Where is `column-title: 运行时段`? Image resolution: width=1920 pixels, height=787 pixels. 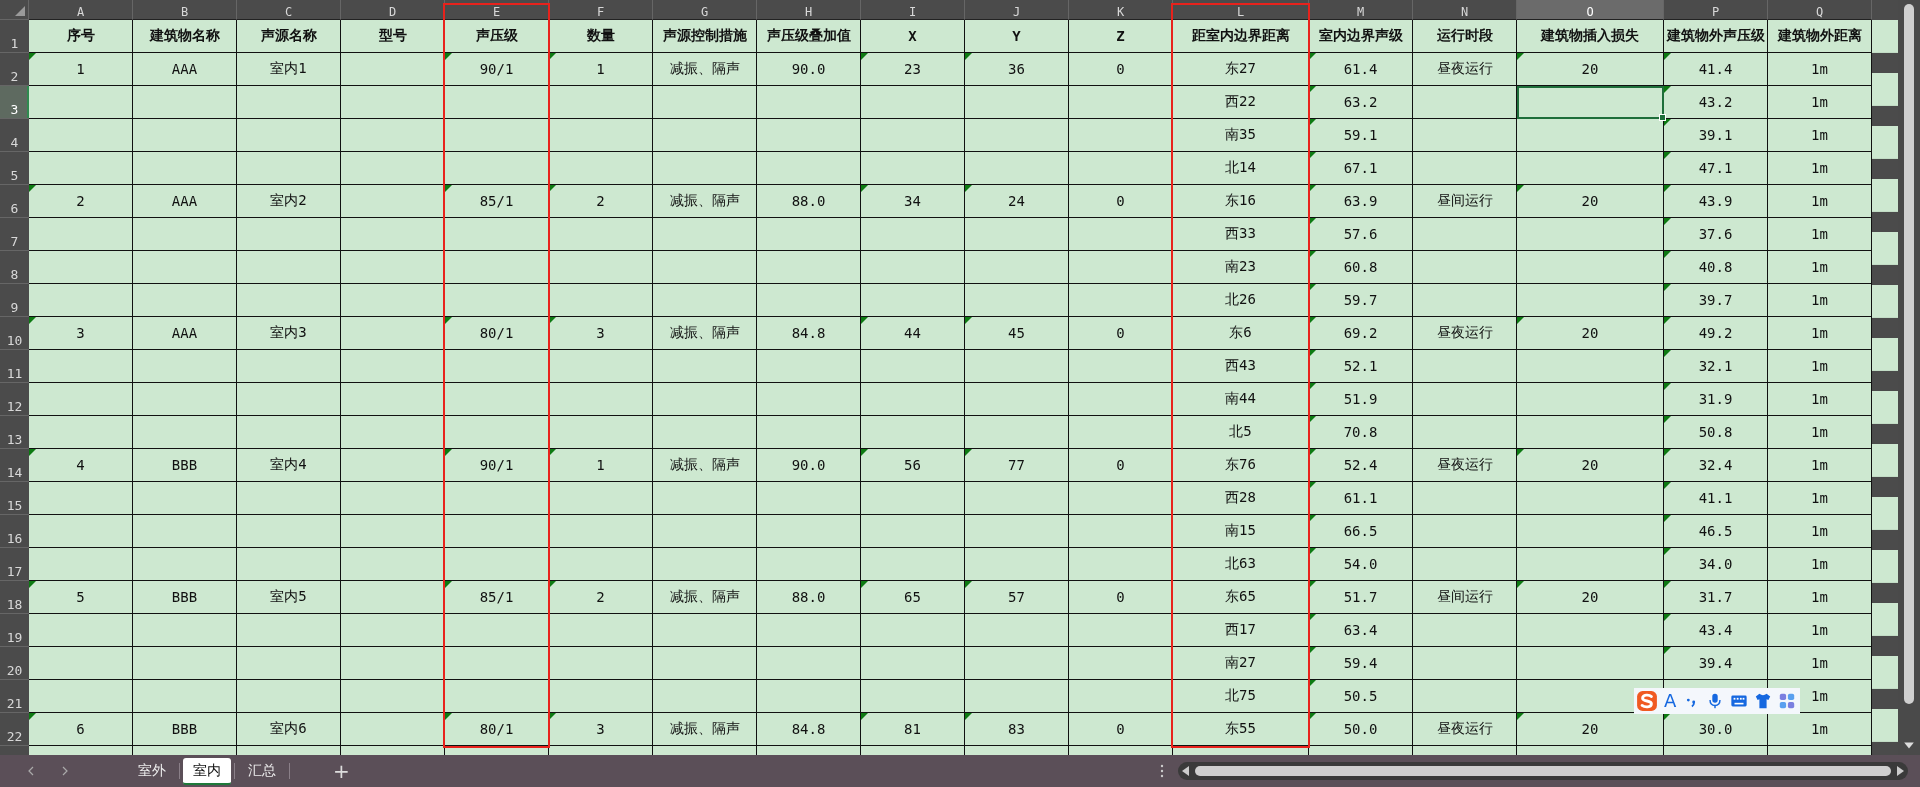 column-title: 运行时段 is located at coordinates (1465, 36).